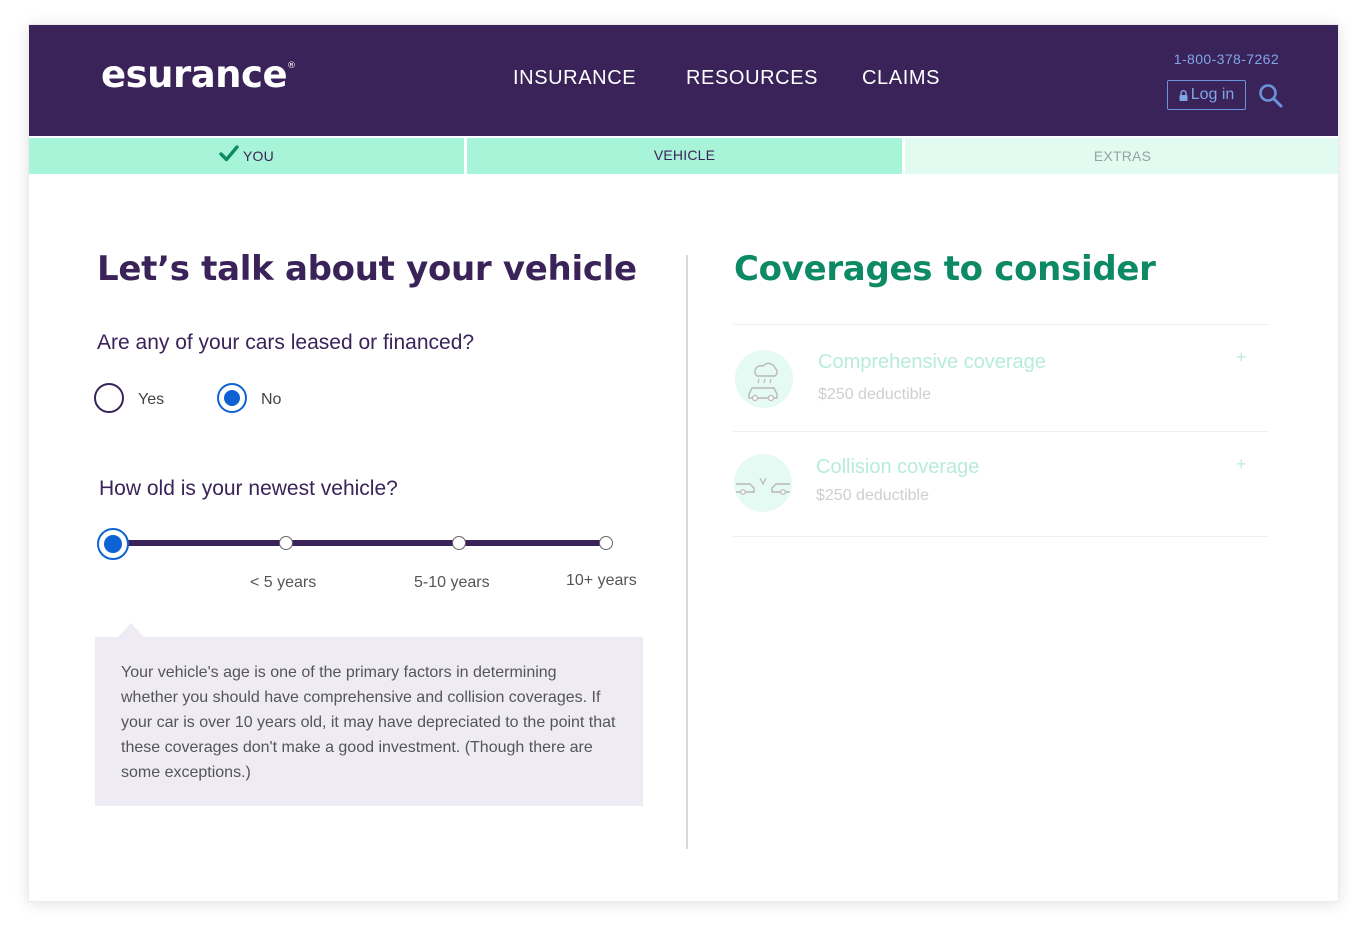 This screenshot has height=936, width=1368. I want to click on step-you-label: YOU, so click(258, 156).